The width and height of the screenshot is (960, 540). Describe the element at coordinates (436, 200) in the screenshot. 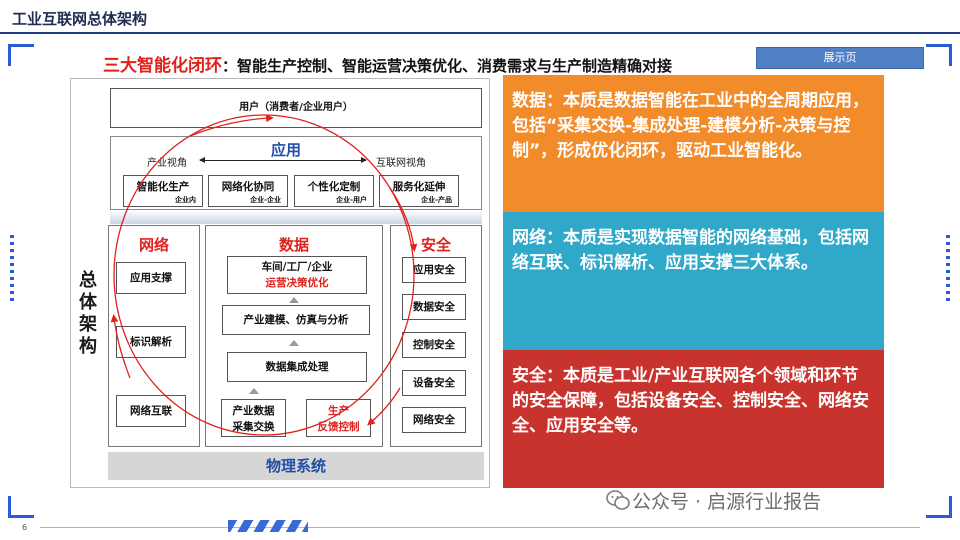

I see `app-item-sub: 企业-产品` at that location.